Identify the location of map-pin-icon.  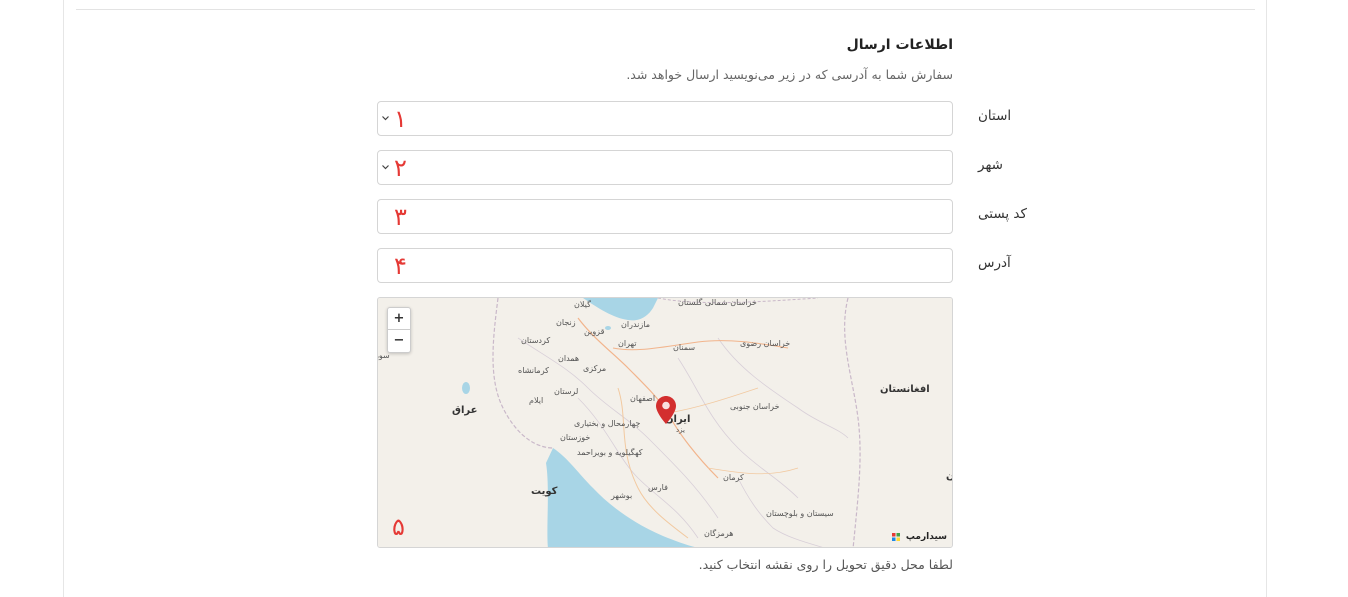
(666, 410).